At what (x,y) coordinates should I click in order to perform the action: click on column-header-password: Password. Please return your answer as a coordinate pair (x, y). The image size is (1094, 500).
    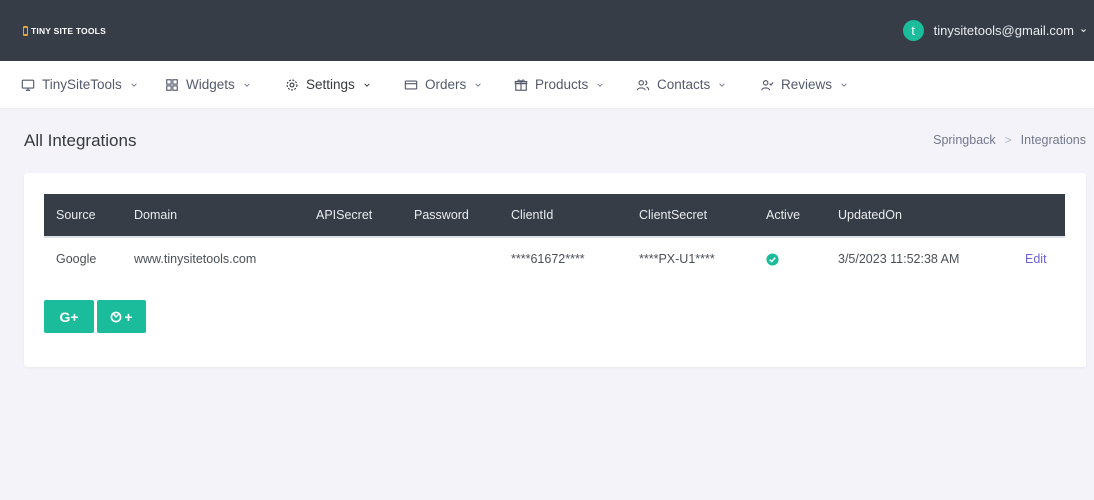
    Looking at the image, I should click on (450, 215).